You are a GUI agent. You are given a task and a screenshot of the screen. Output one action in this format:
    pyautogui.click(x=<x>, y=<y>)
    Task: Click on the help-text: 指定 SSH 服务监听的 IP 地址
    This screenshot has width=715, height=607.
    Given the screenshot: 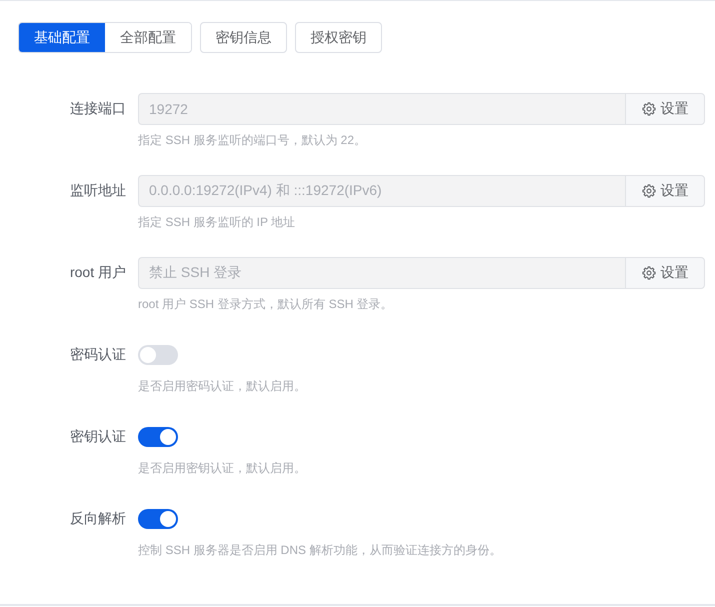 What is the action you would take?
    pyautogui.click(x=217, y=222)
    